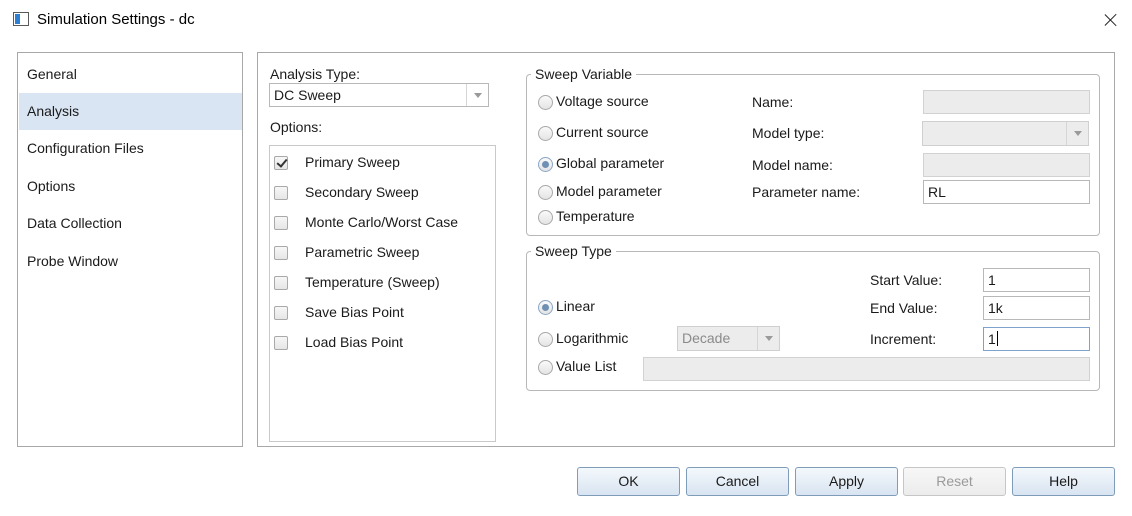 This screenshot has width=1132, height=516. Describe the element at coordinates (1005, 133) in the screenshot. I see `model-type-select` at that location.